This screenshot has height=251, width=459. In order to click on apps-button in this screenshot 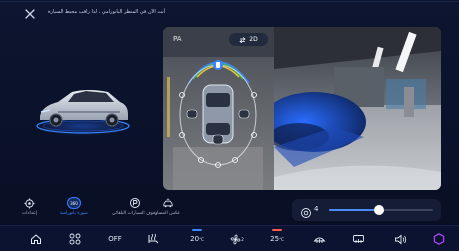, I will do `click(75, 239)`.